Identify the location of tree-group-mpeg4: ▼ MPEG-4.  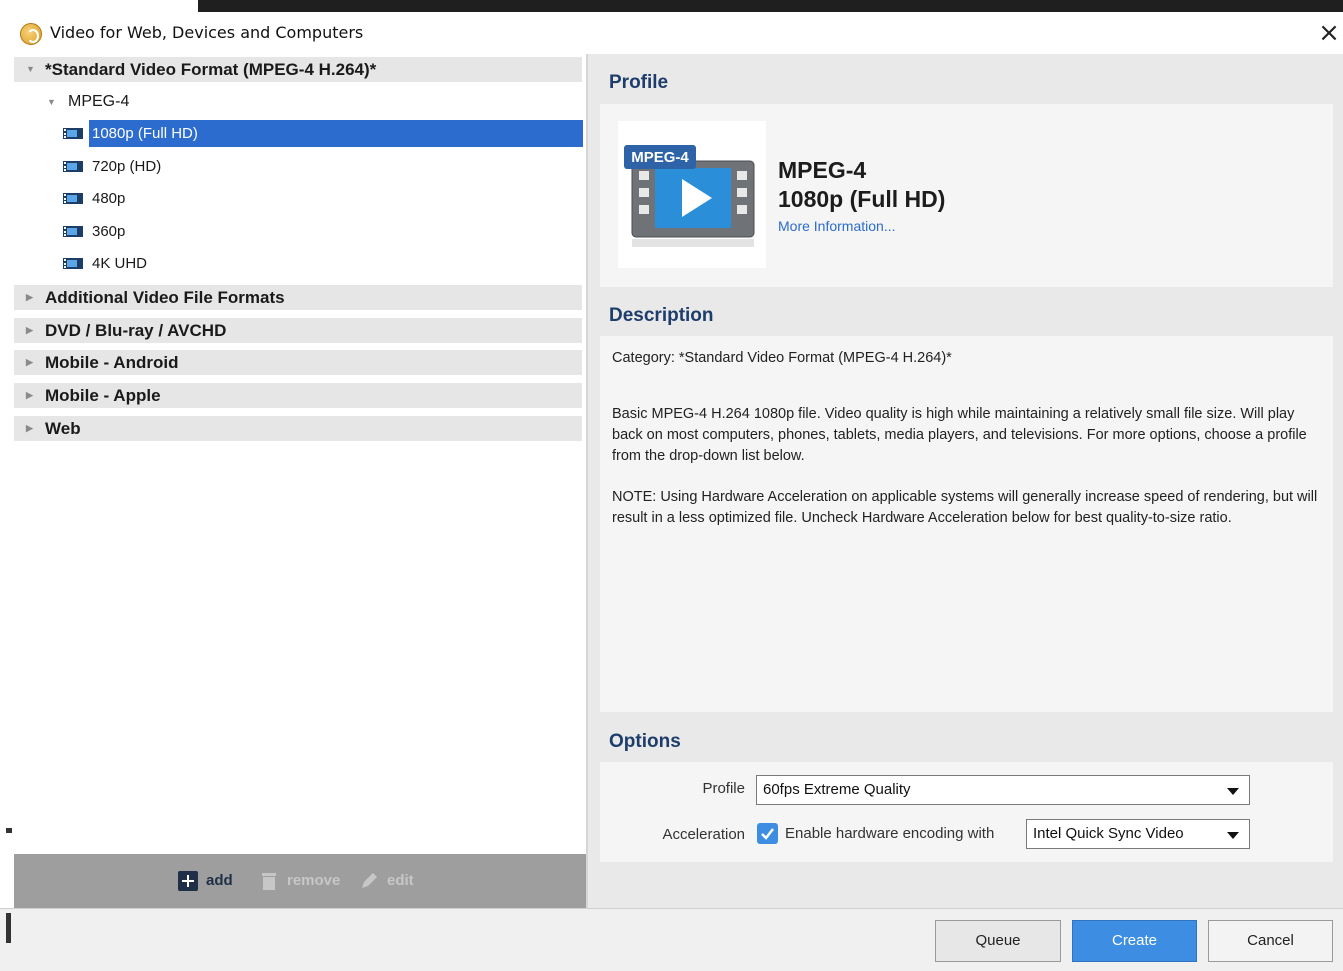
(298, 102).